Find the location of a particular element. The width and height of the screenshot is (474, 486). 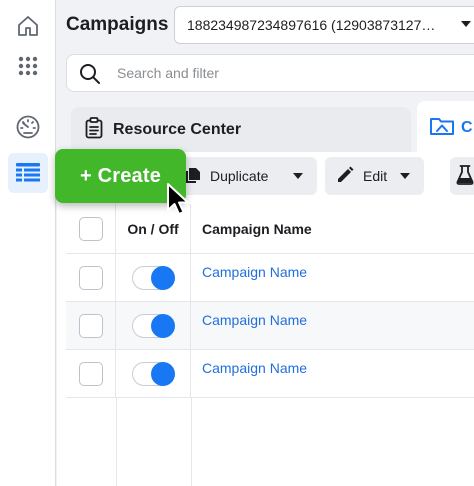

search-bar is located at coordinates (270, 73).